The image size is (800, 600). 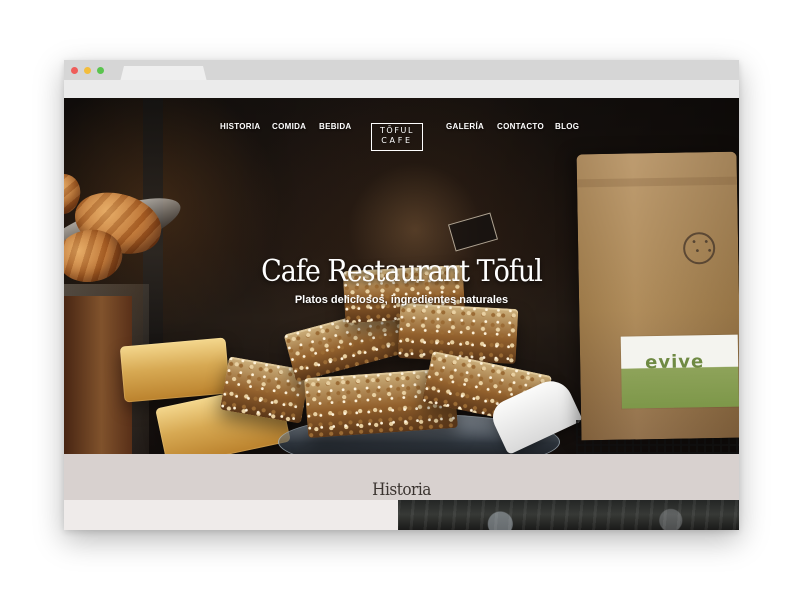 What do you see at coordinates (87, 70) in the screenshot?
I see `minimize-dot-icon` at bounding box center [87, 70].